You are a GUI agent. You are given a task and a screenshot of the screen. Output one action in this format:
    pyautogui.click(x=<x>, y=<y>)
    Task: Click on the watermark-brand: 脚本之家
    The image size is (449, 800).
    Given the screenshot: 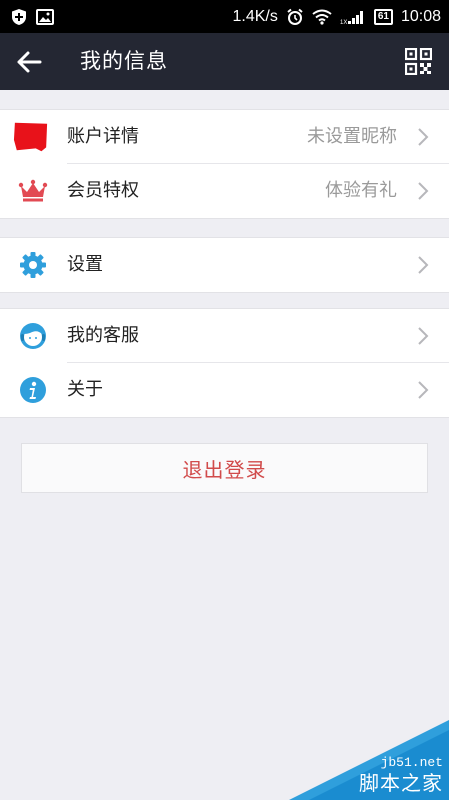 What is the action you would take?
    pyautogui.click(x=401, y=783)
    